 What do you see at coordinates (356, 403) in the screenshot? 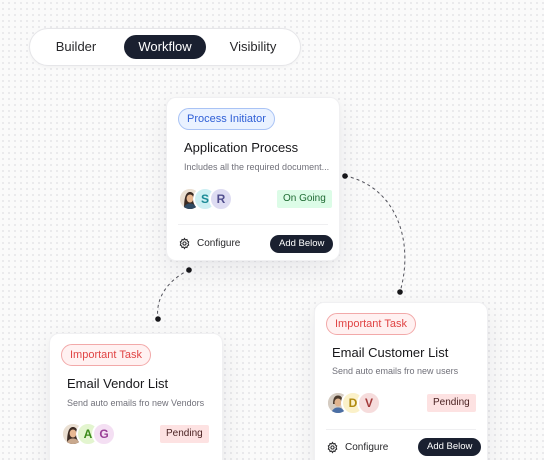
I see `assignee-avatars: D V` at bounding box center [356, 403].